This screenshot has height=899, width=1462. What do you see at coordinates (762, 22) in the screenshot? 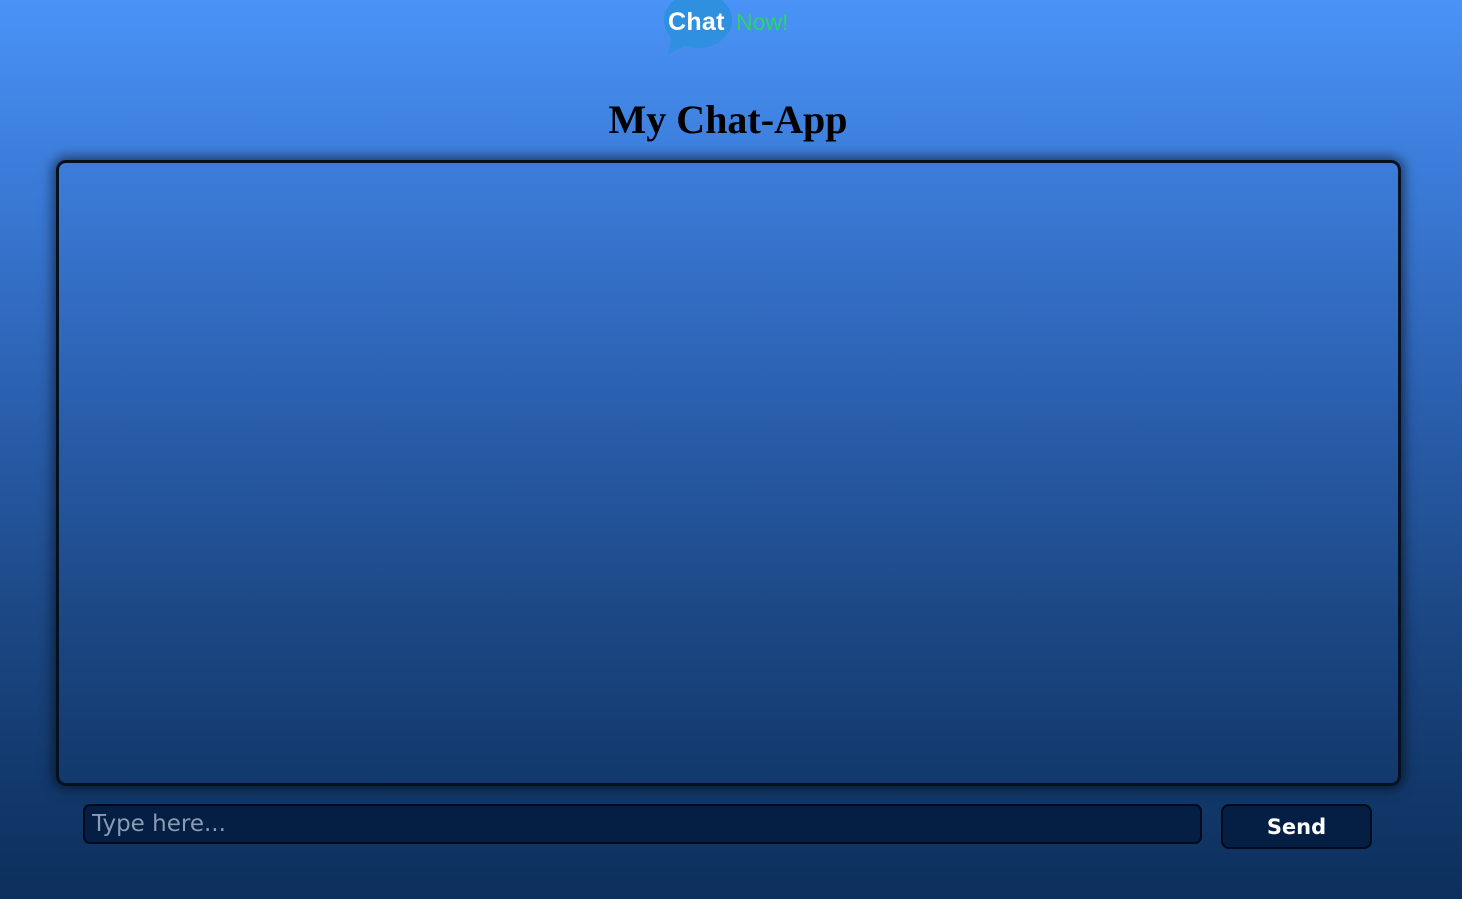
I see `logo-text-now: Now!` at bounding box center [762, 22].